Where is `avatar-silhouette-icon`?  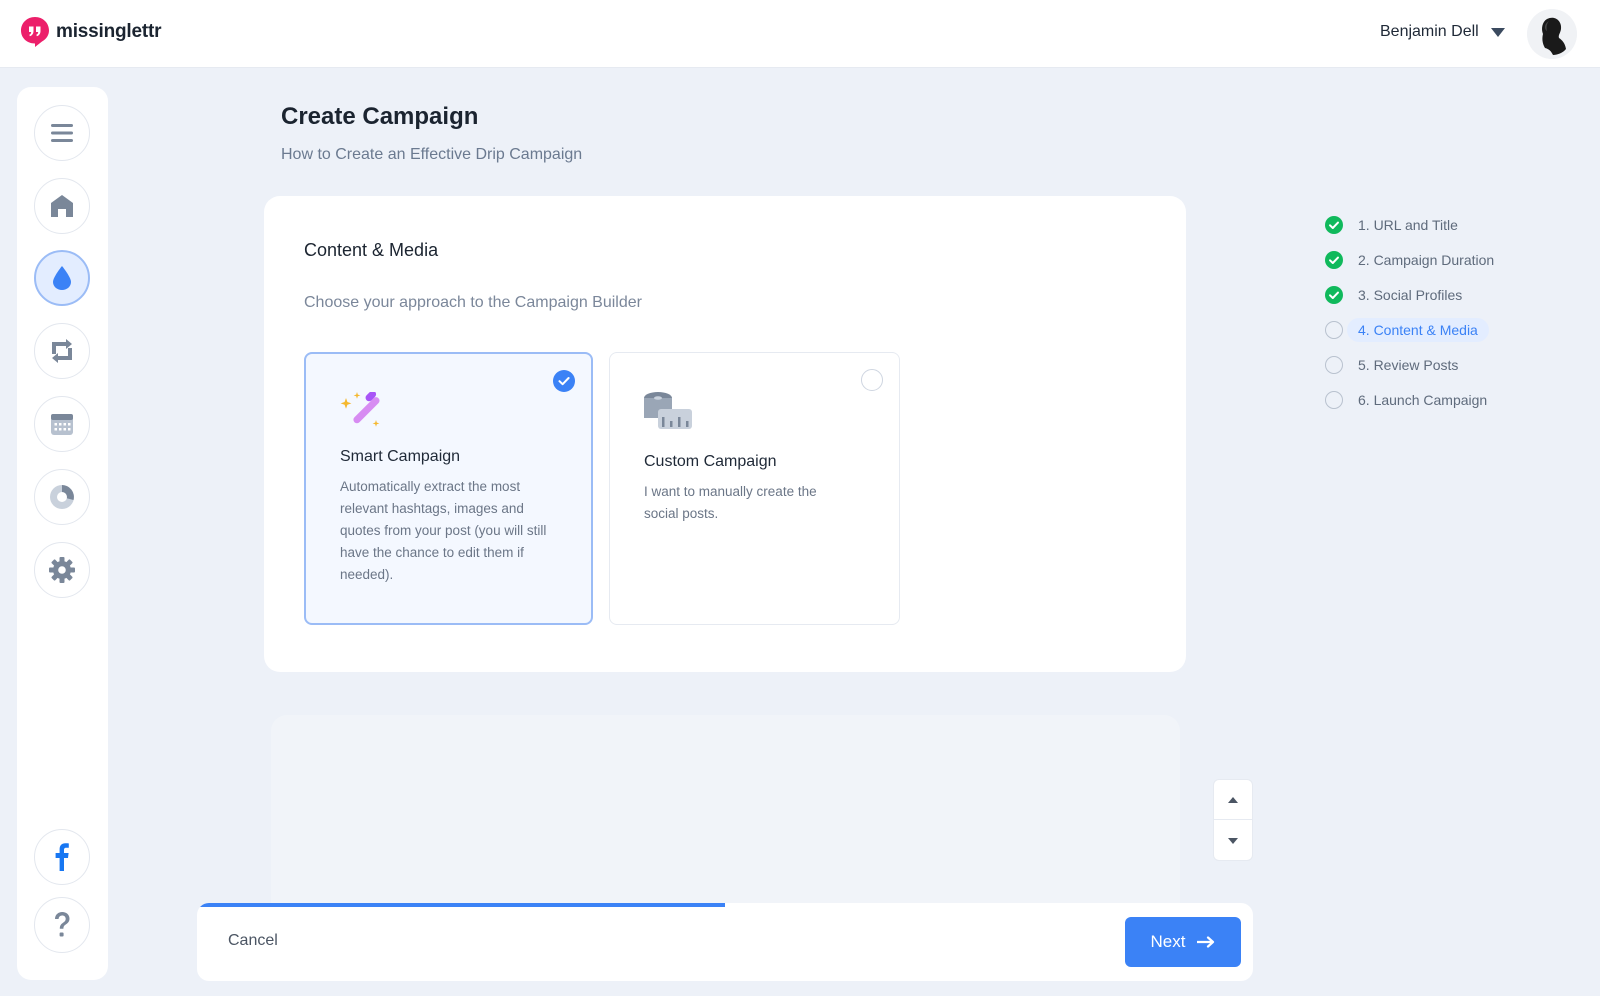 avatar-silhouette-icon is located at coordinates (1552, 34).